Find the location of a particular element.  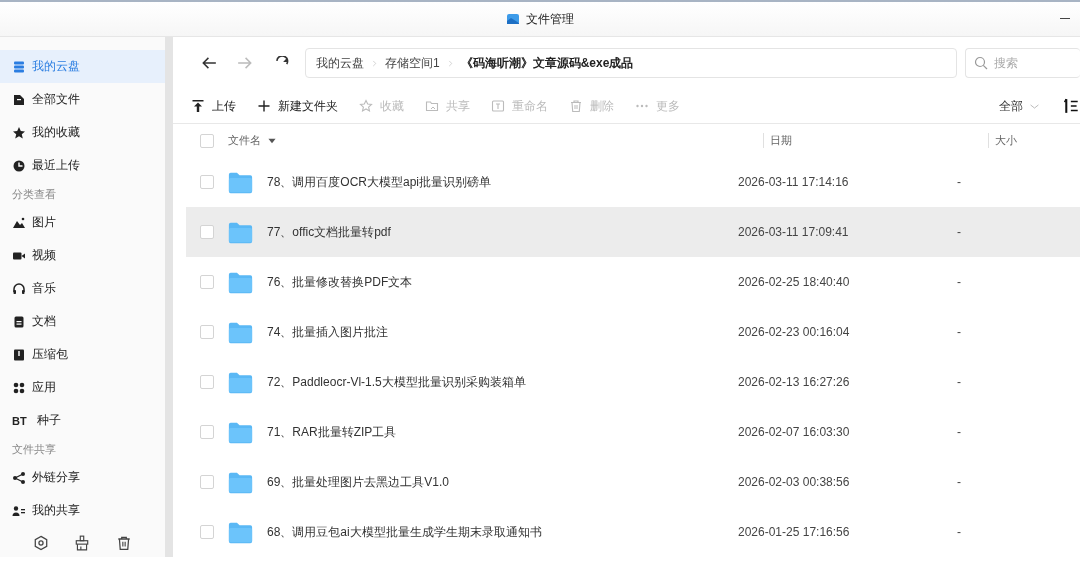

plus-icon is located at coordinates (264, 106).